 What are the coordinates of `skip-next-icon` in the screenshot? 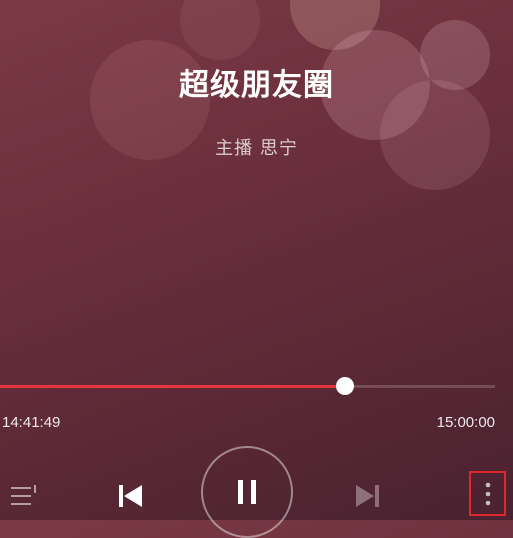 It's located at (367, 496).